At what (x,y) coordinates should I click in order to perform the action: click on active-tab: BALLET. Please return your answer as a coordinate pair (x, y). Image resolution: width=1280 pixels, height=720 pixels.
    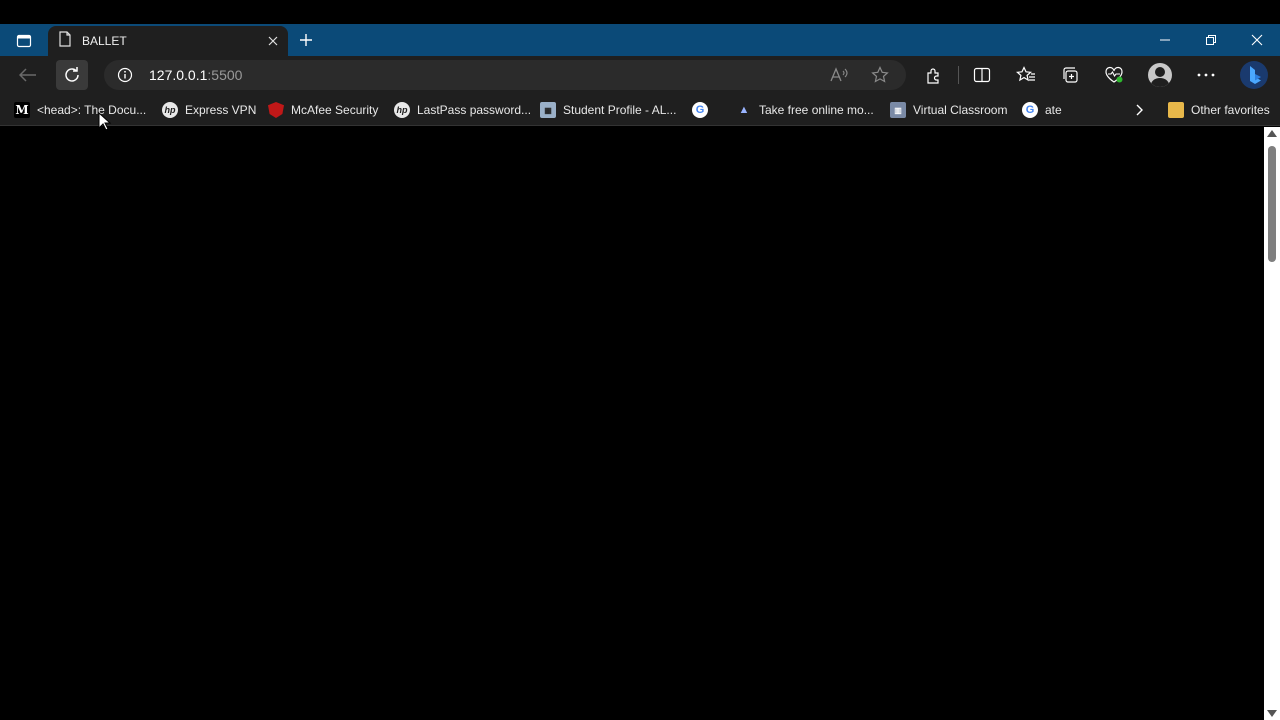
    Looking at the image, I should click on (168, 41).